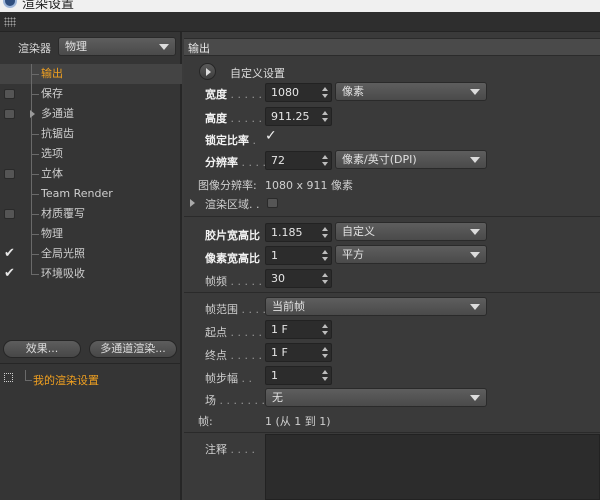 The height and width of the screenshot is (500, 600). Describe the element at coordinates (411, 91) in the screenshot. I see `width-unit-dropdown: 像素` at that location.